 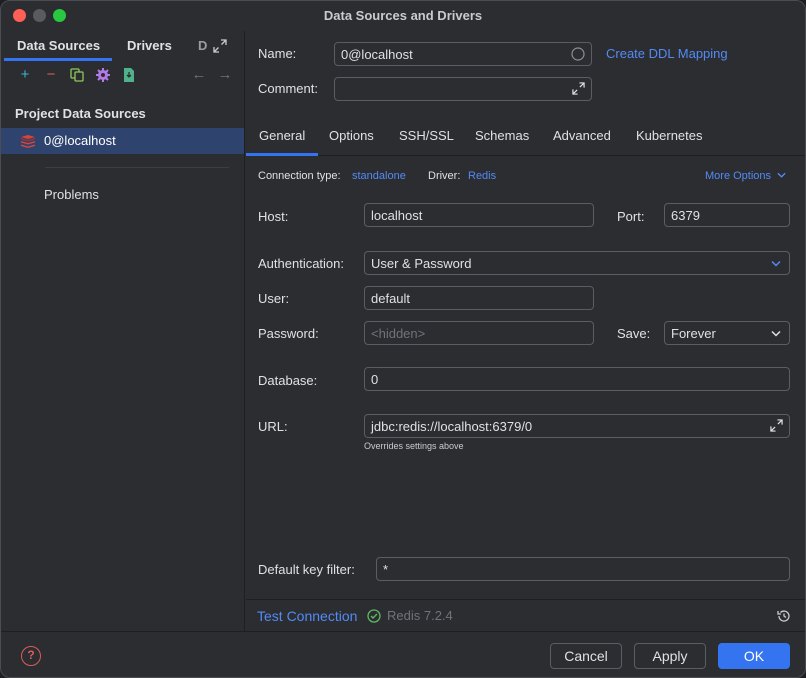 What do you see at coordinates (631, 216) in the screenshot?
I see `port-label: Port:` at bounding box center [631, 216].